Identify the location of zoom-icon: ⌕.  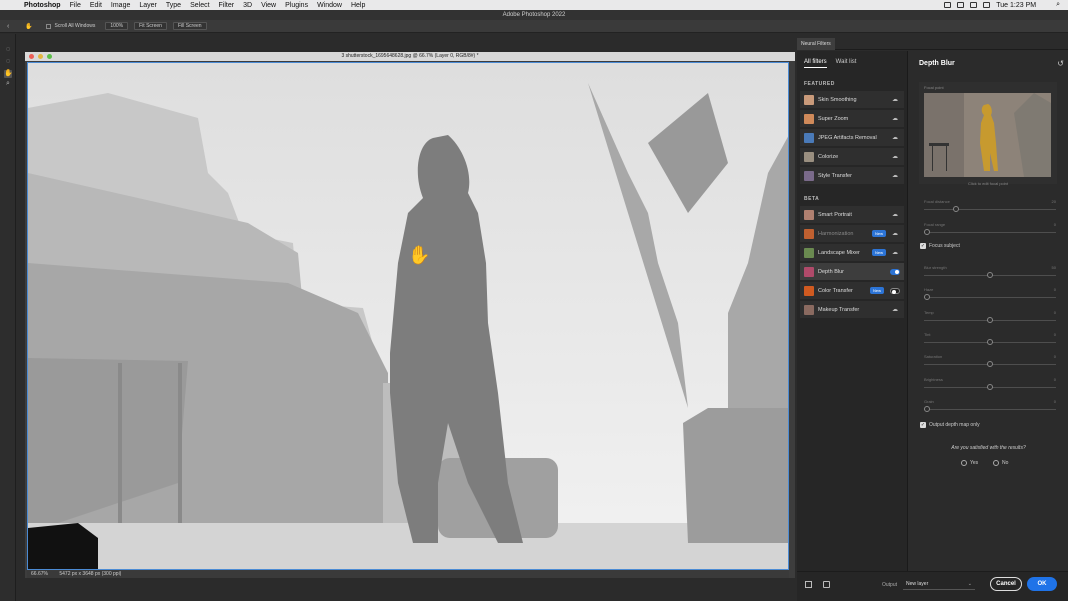
(8, 84).